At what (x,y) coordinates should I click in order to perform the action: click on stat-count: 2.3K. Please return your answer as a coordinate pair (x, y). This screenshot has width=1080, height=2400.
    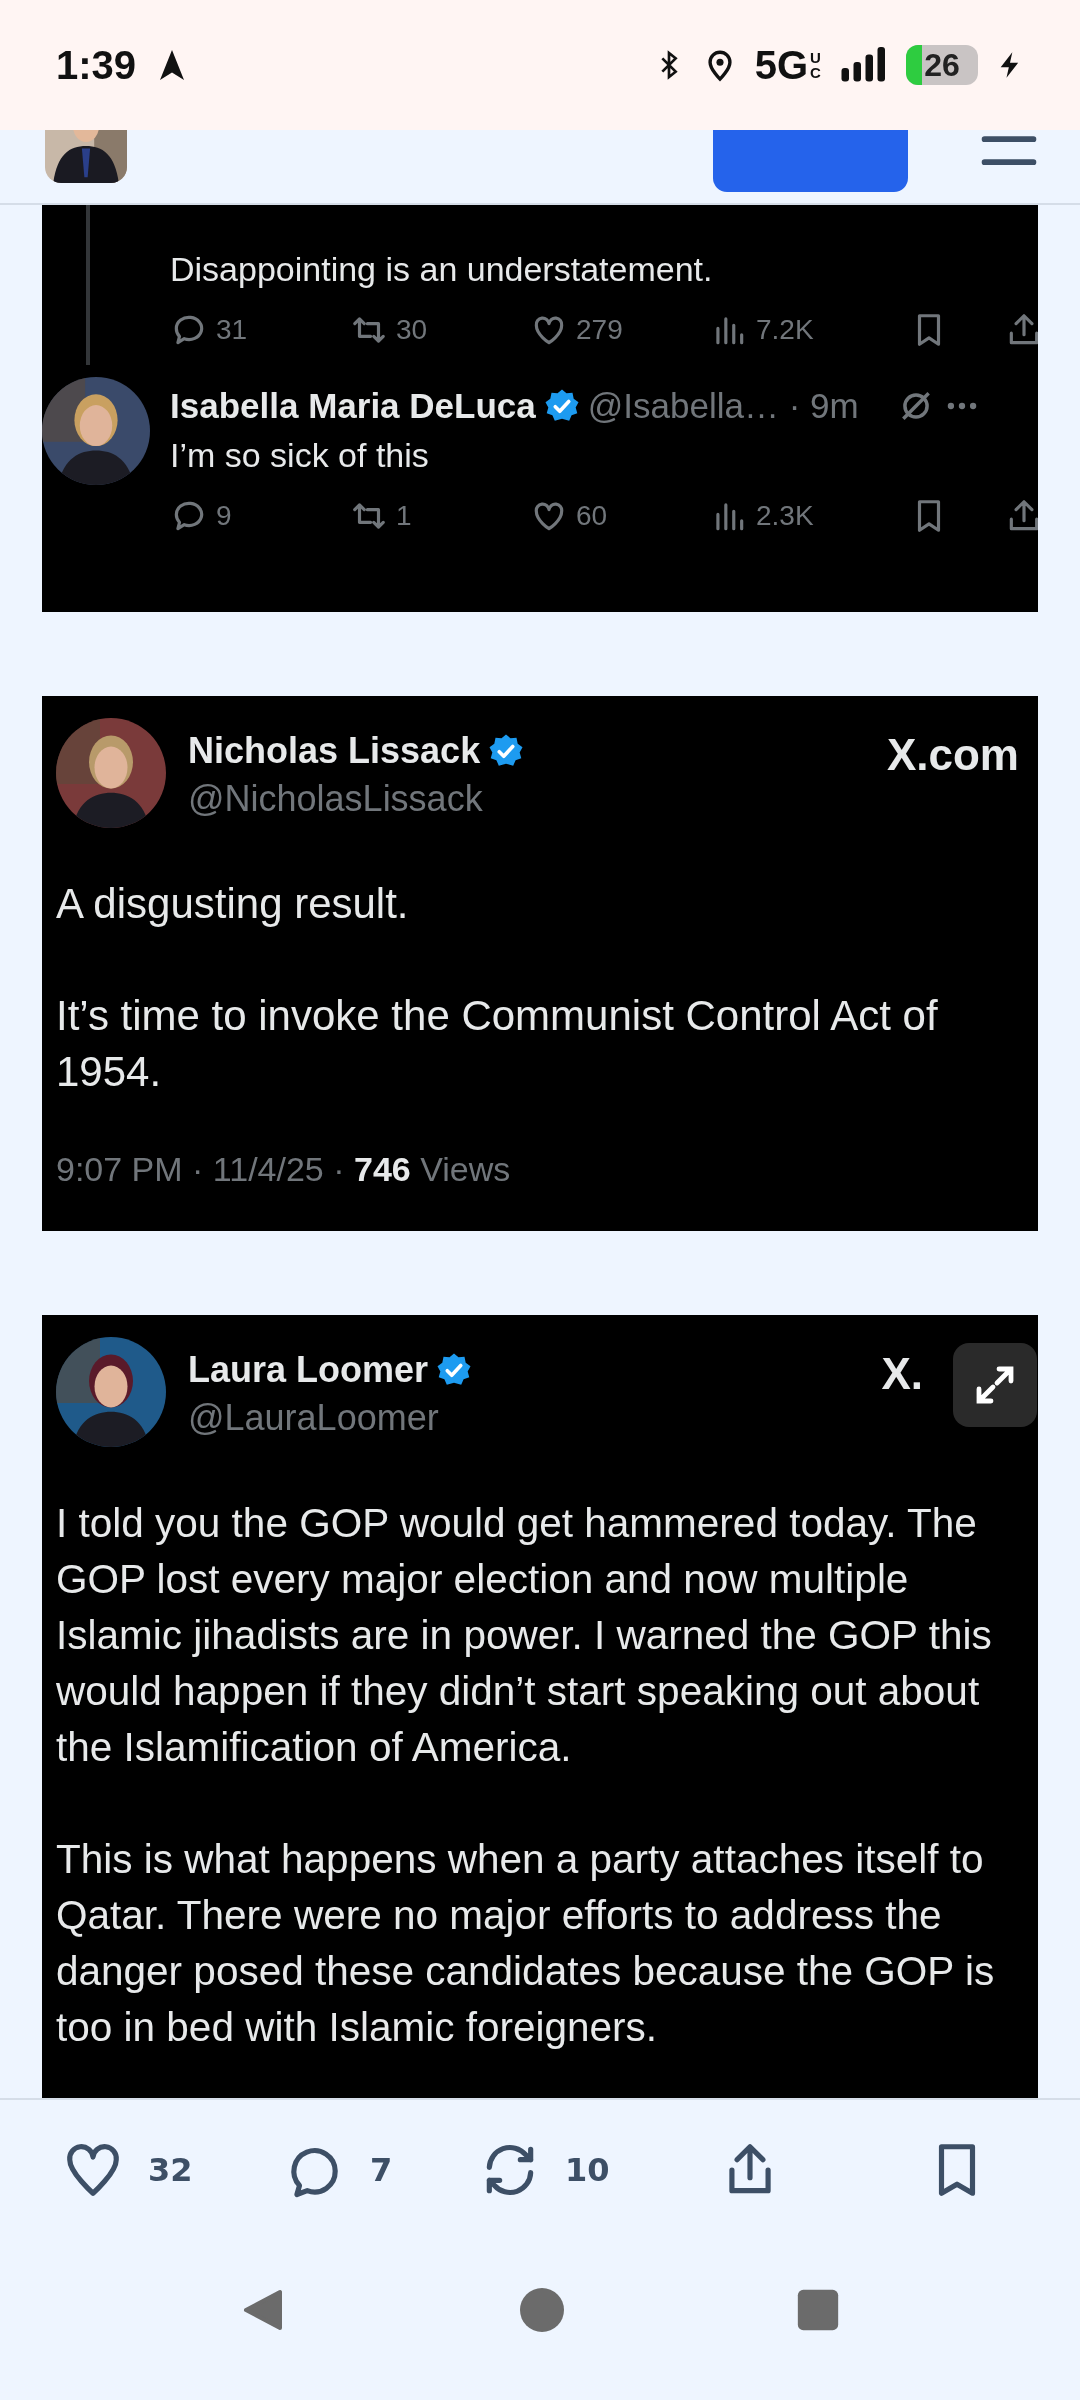
    Looking at the image, I should click on (785, 516).